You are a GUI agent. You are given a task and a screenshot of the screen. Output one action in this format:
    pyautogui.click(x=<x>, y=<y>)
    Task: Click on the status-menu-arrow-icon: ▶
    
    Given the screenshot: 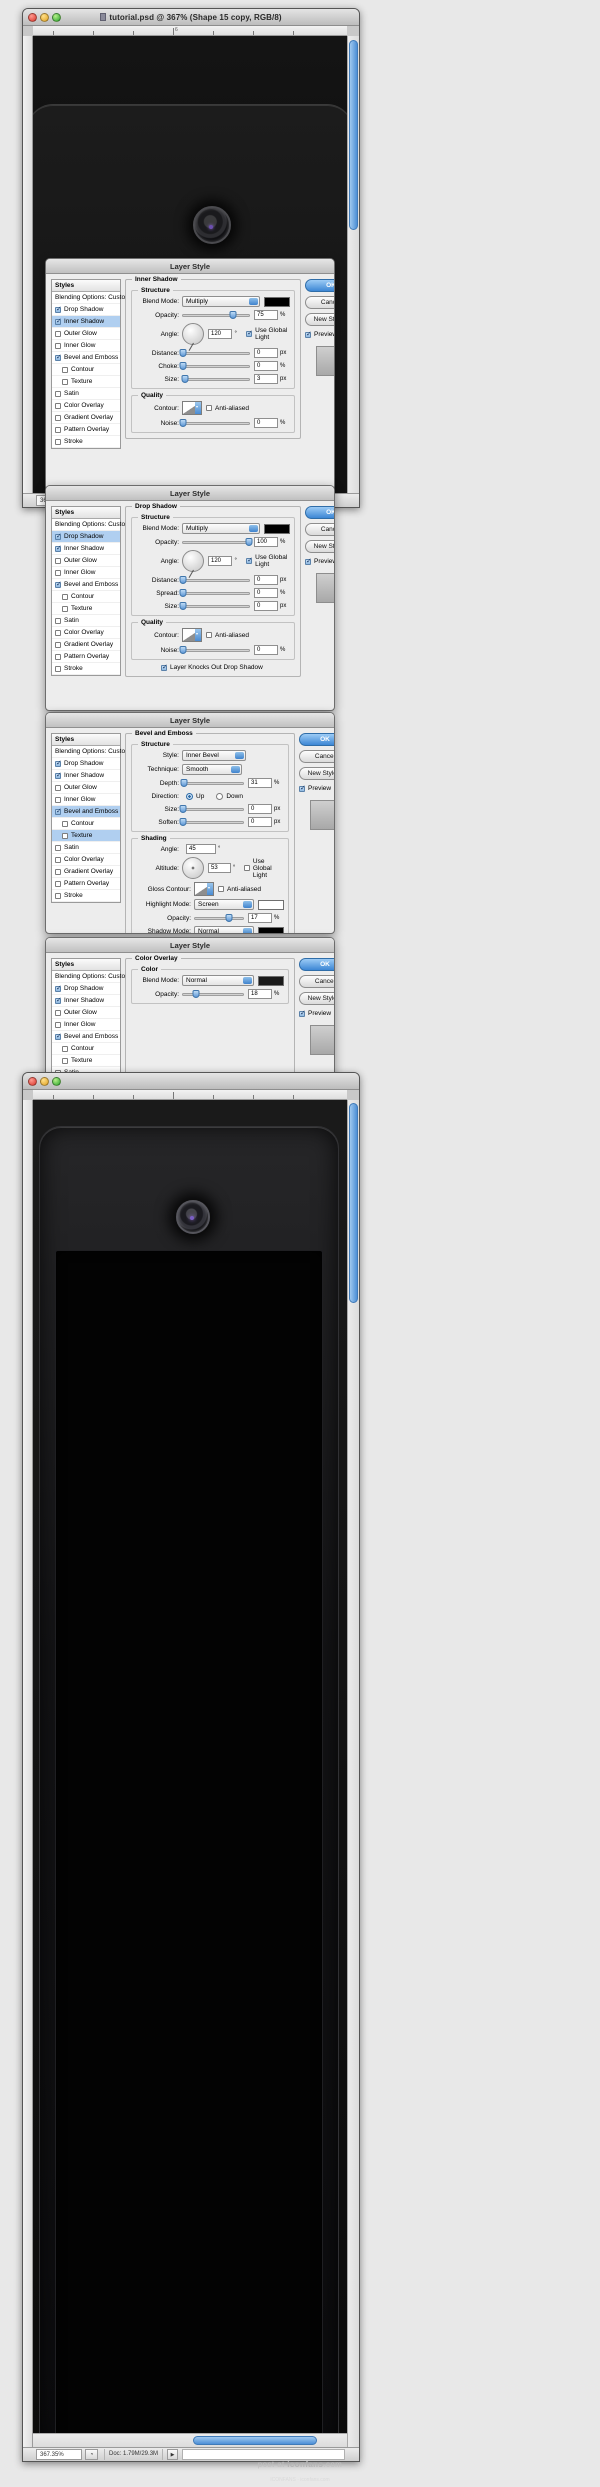 What is the action you would take?
    pyautogui.click(x=173, y=2454)
    